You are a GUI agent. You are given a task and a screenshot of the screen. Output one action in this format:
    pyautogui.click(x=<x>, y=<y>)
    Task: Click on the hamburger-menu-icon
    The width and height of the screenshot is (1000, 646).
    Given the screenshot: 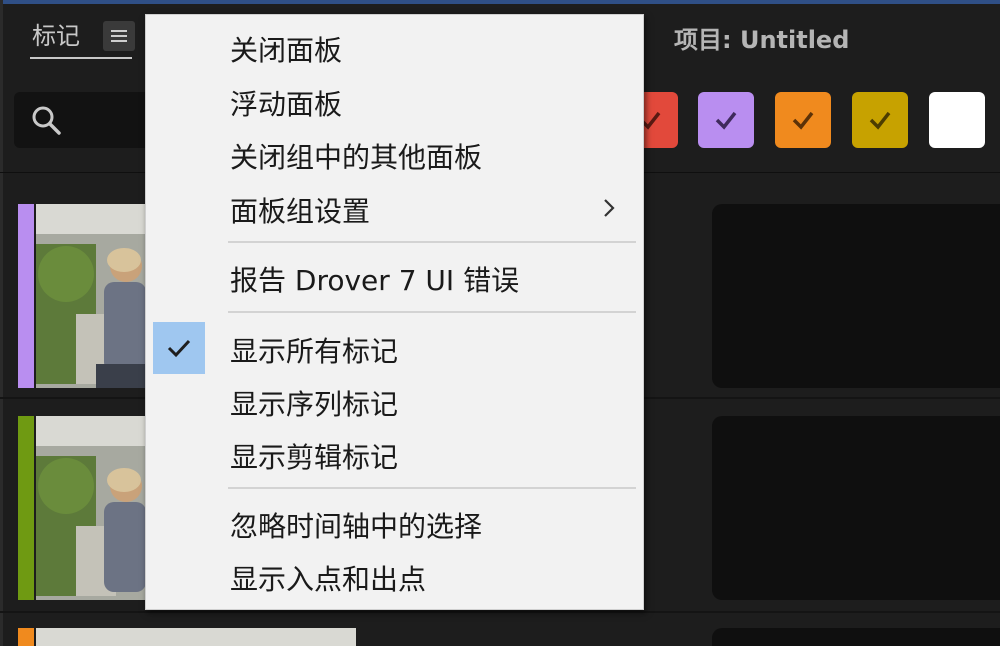 What is the action you would take?
    pyautogui.click(x=119, y=36)
    